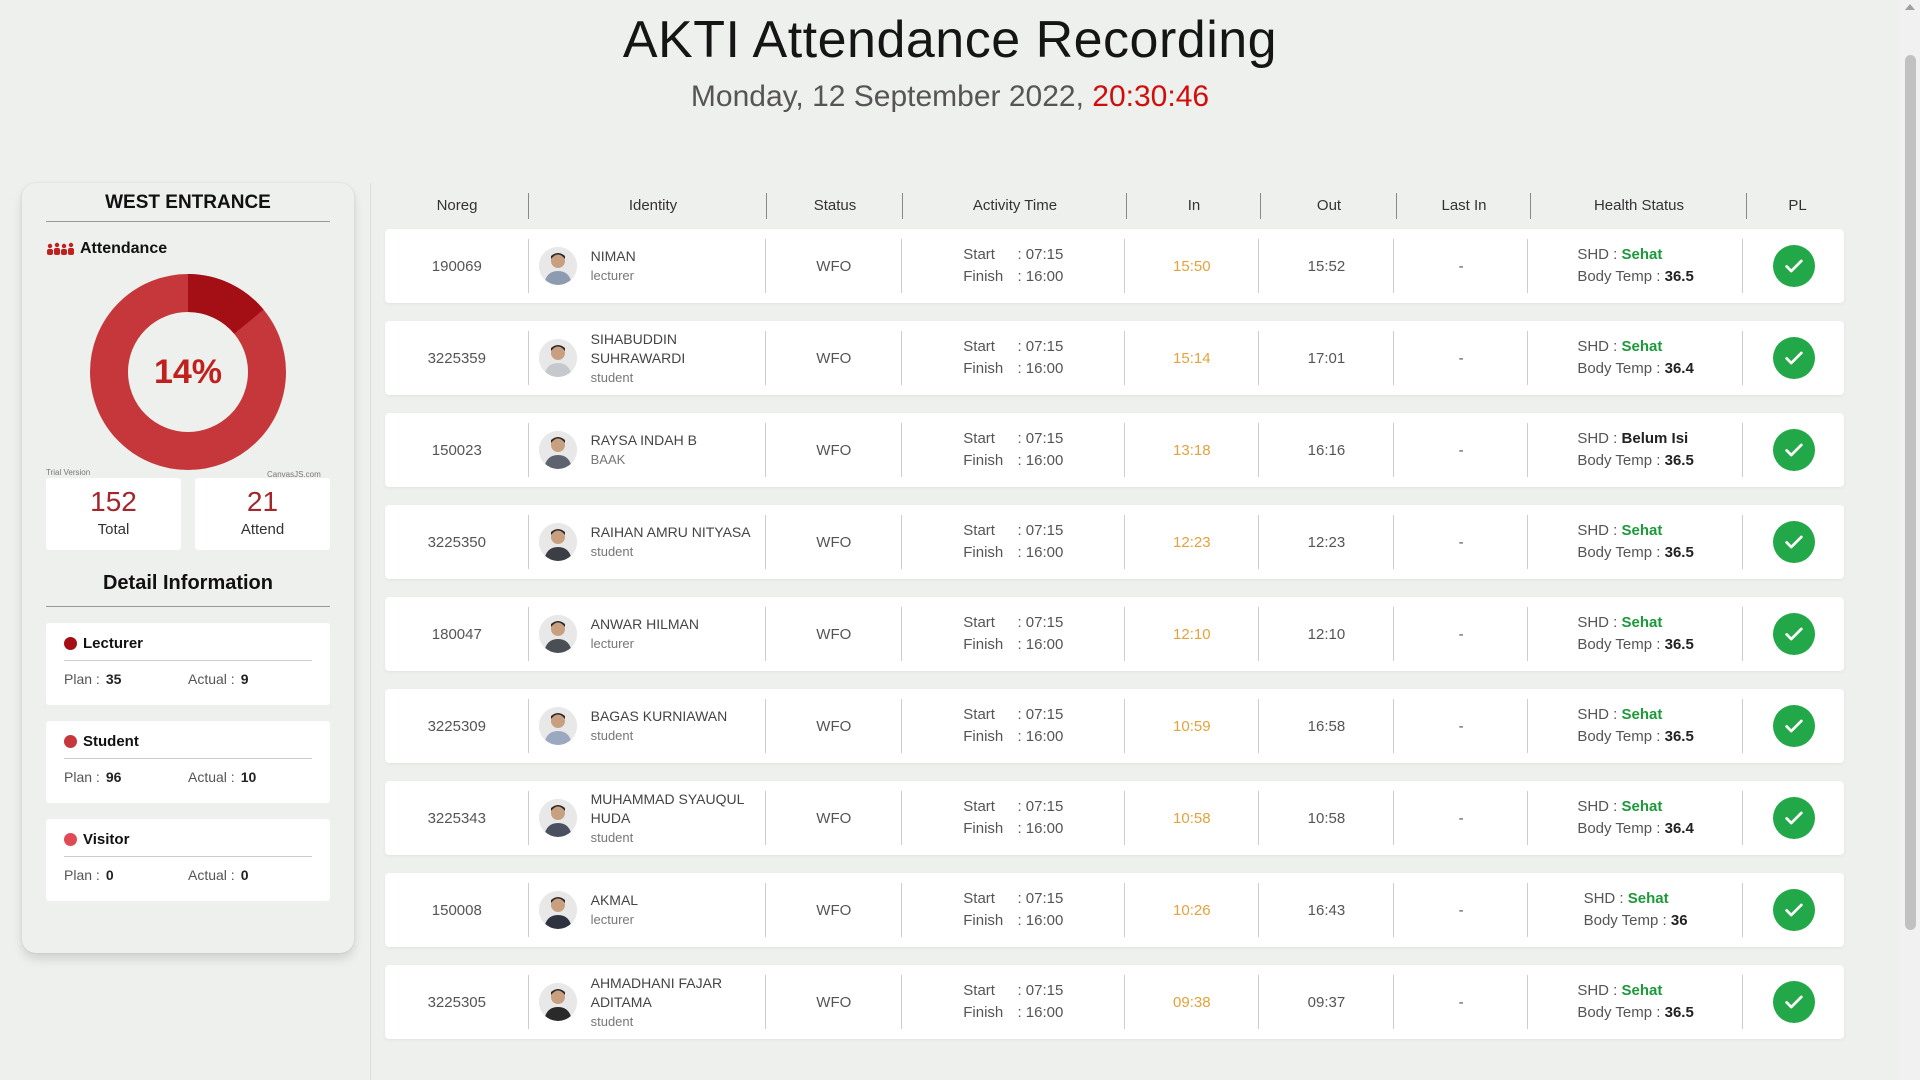 This screenshot has width=1920, height=1080. What do you see at coordinates (1327, 266) in the screenshot?
I see `out-time-cell: 15:52` at bounding box center [1327, 266].